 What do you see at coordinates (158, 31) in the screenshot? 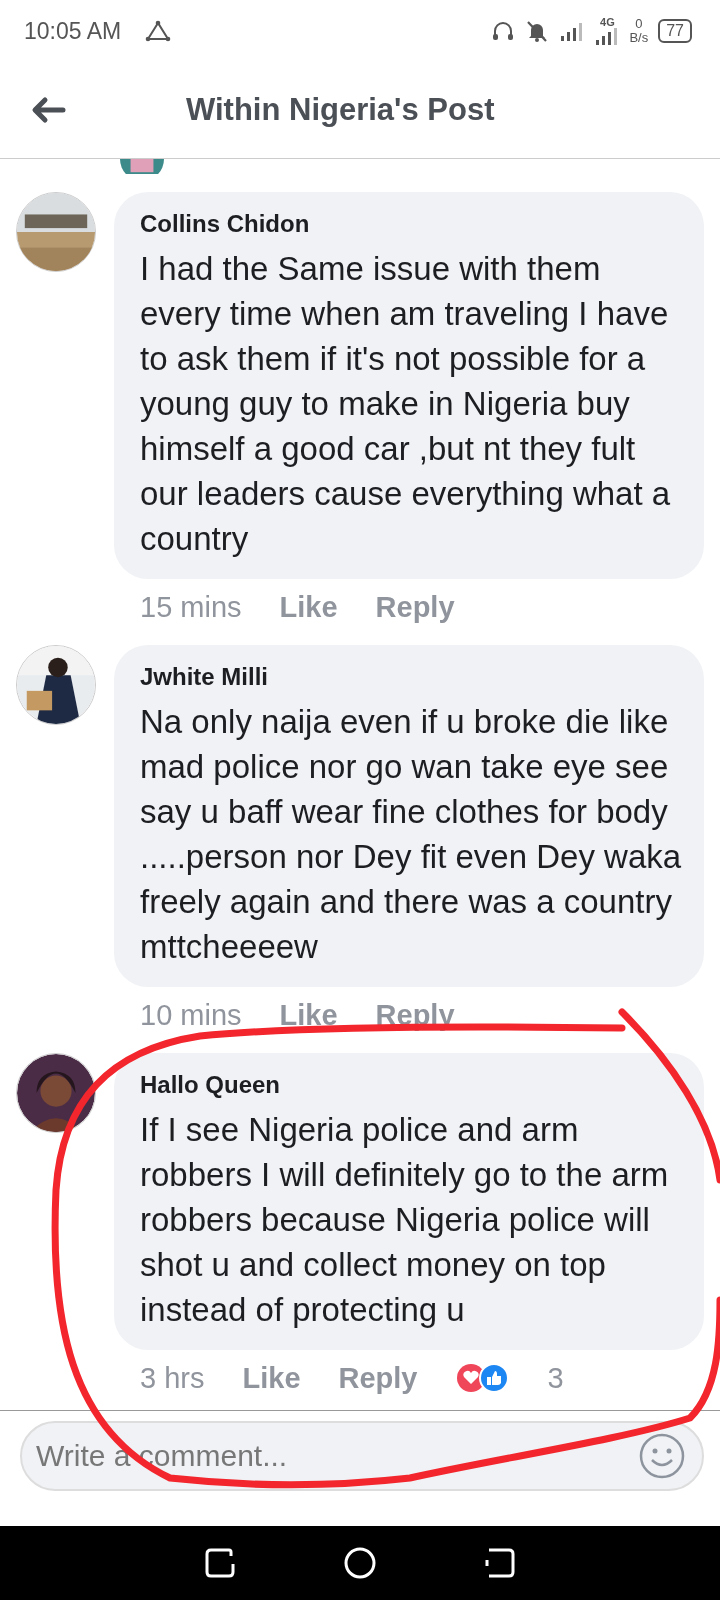
I see `triangle-icon` at bounding box center [158, 31].